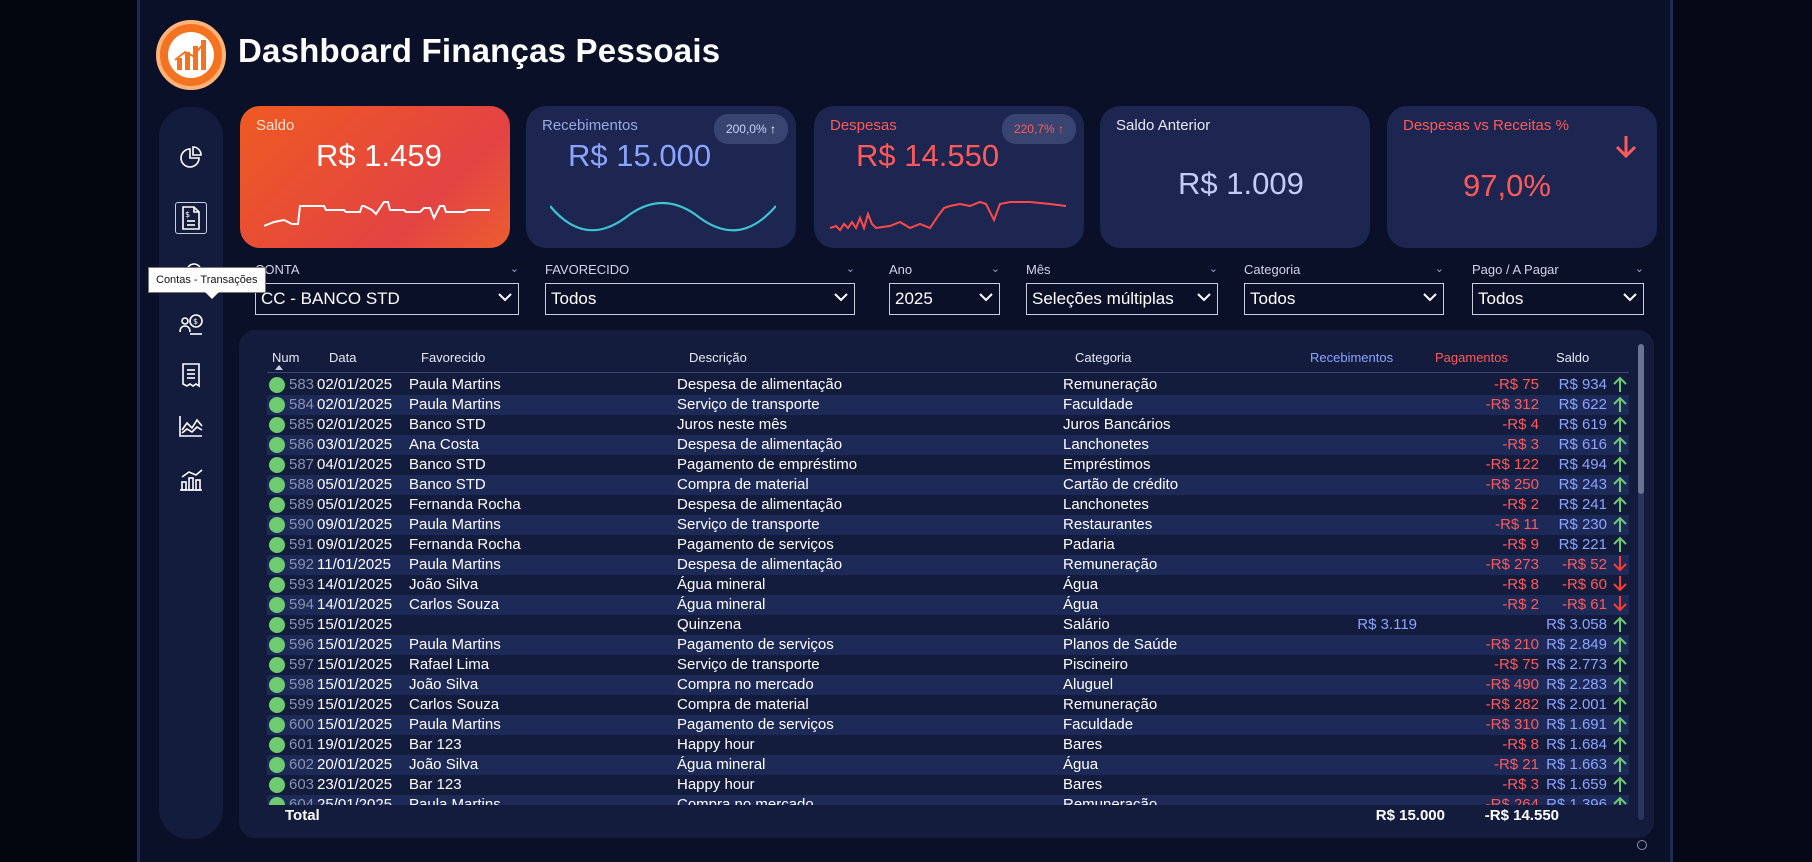 The width and height of the screenshot is (1812, 862). I want to click on filter-conta: CONTA ⌄ CC - BANCO STD, so click(387, 288).